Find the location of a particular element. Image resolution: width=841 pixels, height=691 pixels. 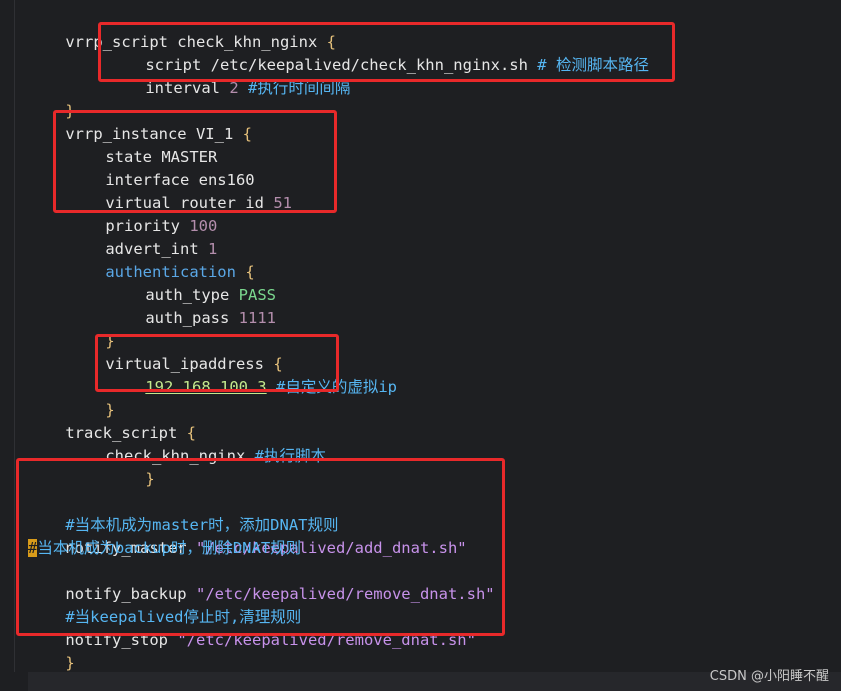

code-line-12: auth_type PASS is located at coordinates (192, 282).